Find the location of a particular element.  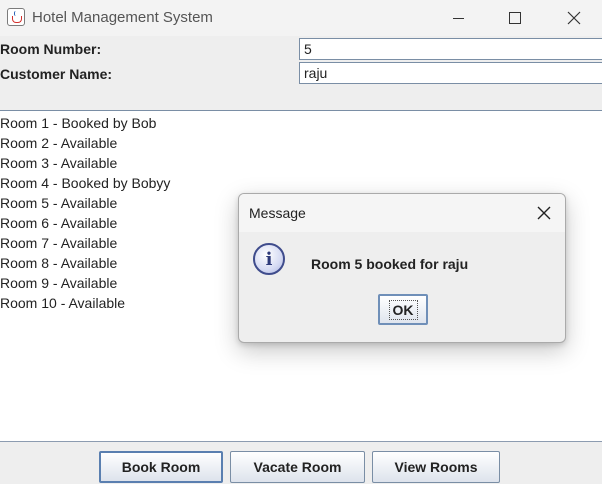

maximize-icon is located at coordinates (515, 18).